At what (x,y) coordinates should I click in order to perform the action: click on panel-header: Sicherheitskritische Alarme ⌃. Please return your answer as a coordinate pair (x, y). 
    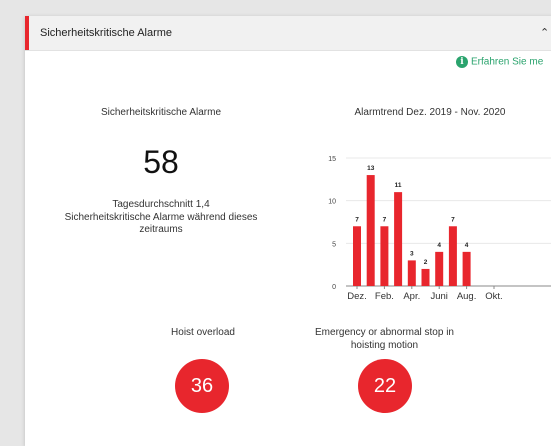
    Looking at the image, I should click on (288, 33).